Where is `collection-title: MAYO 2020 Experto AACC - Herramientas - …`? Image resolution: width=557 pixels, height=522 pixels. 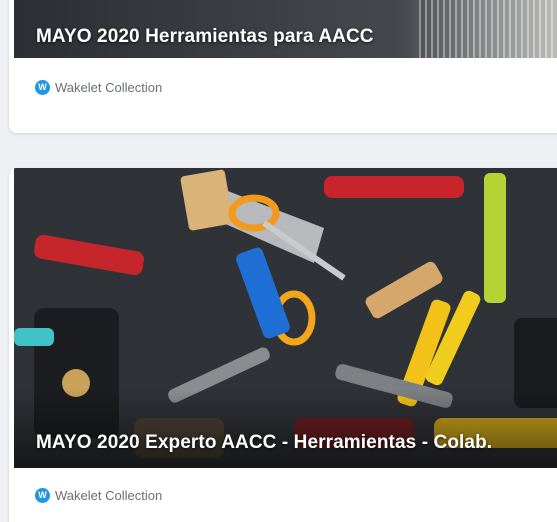 collection-title: MAYO 2020 Experto AACC - Herramientas - … is located at coordinates (264, 443).